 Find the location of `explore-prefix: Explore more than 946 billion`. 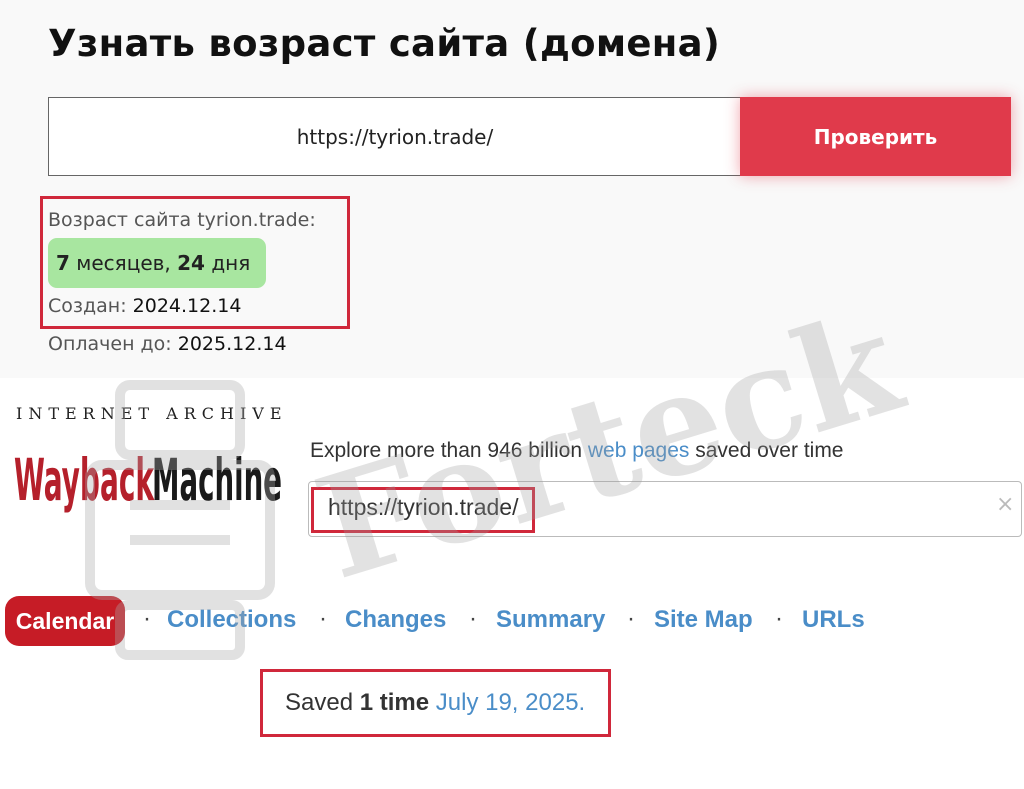

explore-prefix: Explore more than 946 billion is located at coordinates (449, 450).